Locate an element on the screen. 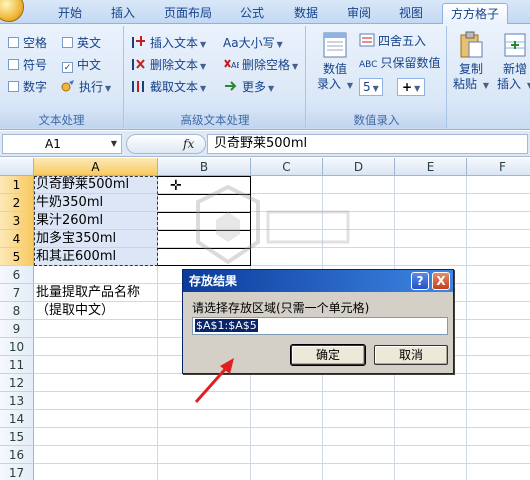 The width and height of the screenshot is (530, 480). tab-review: 审阅 is located at coordinates (359, 13).